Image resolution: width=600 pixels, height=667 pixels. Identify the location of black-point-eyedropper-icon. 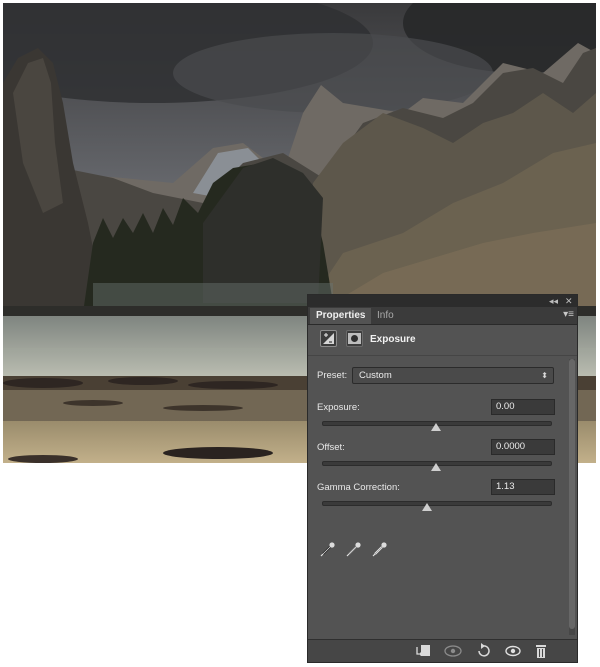
(328, 549).